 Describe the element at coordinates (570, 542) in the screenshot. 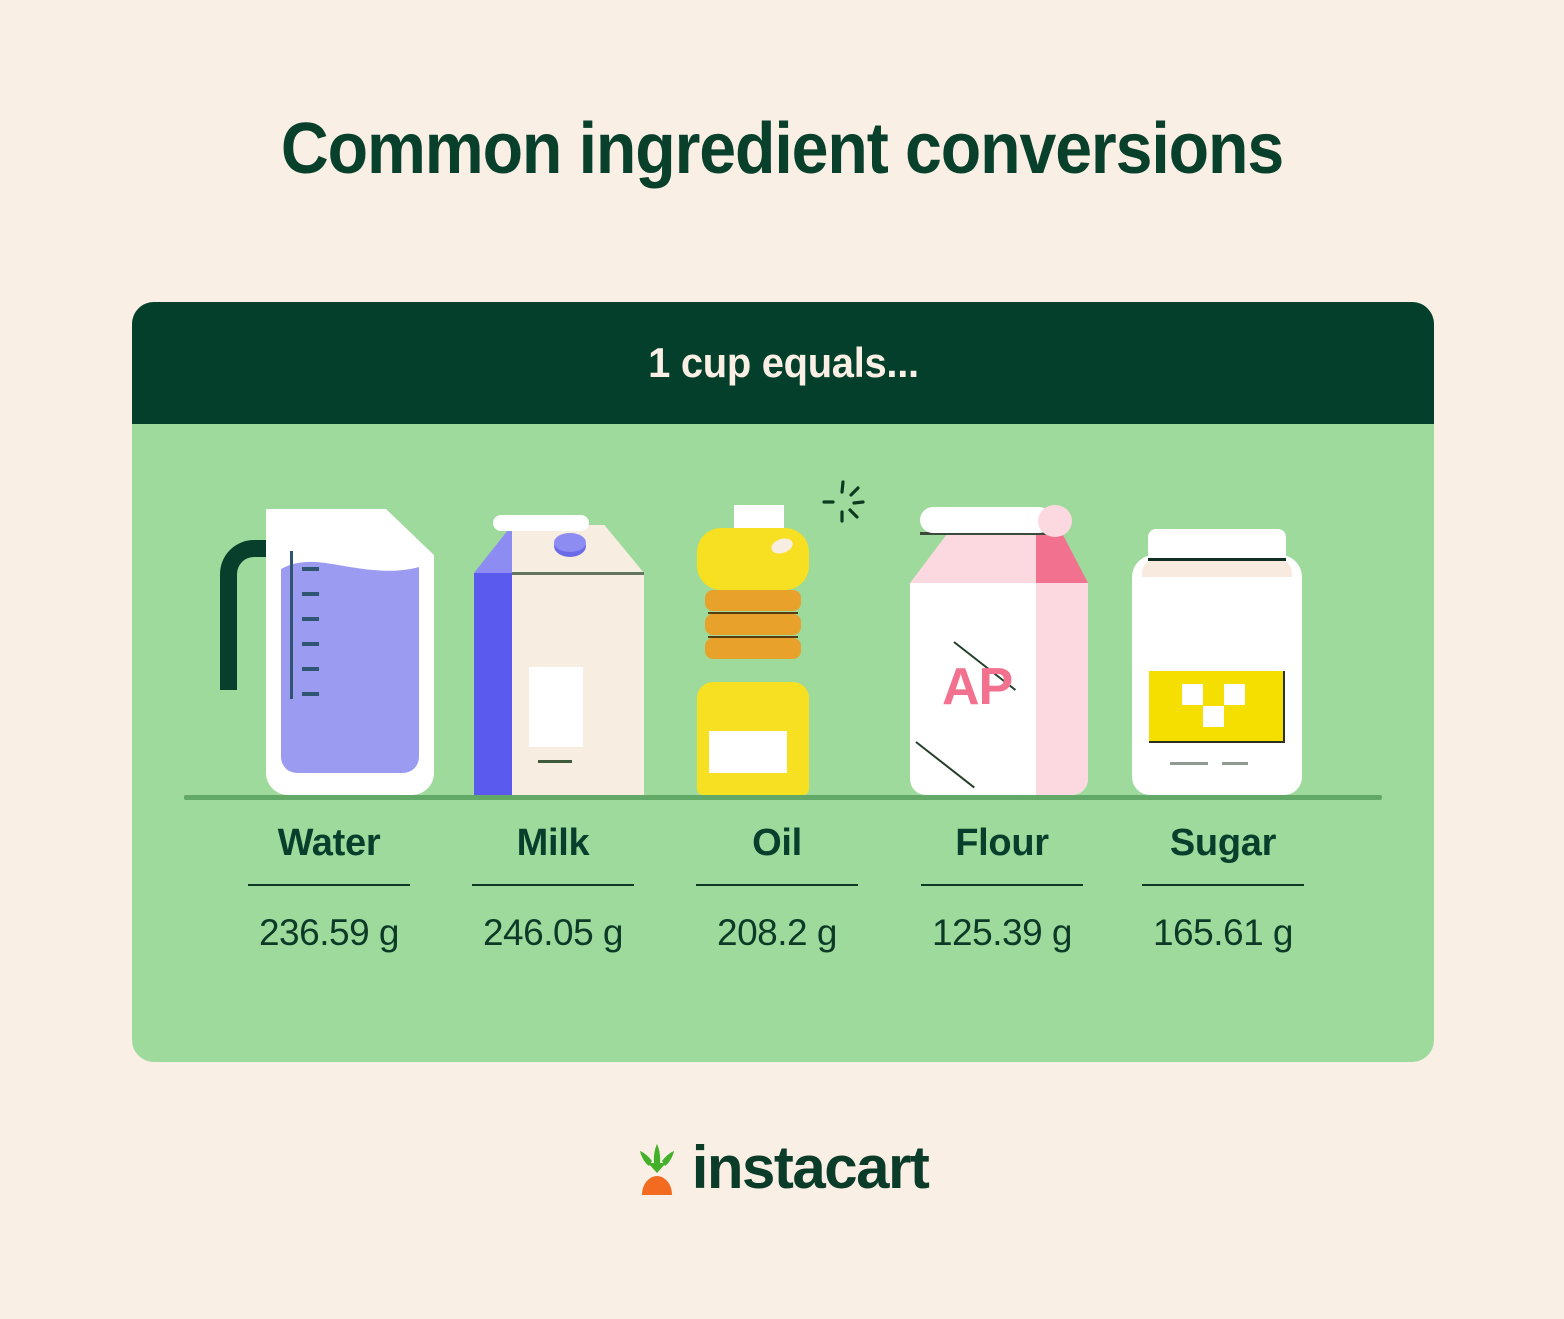

I see `milk-cap-top-shape` at that location.